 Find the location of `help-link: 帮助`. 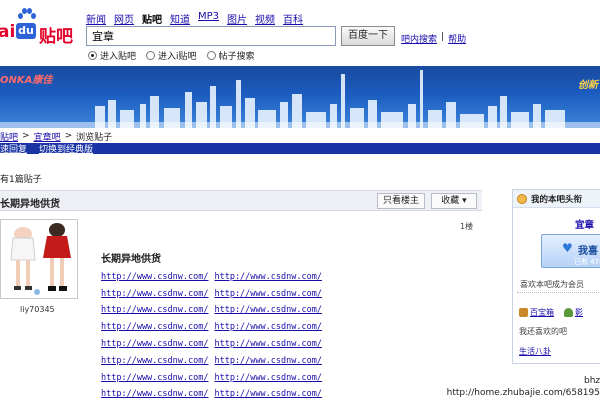

help-link: 帮助 is located at coordinates (457, 38).